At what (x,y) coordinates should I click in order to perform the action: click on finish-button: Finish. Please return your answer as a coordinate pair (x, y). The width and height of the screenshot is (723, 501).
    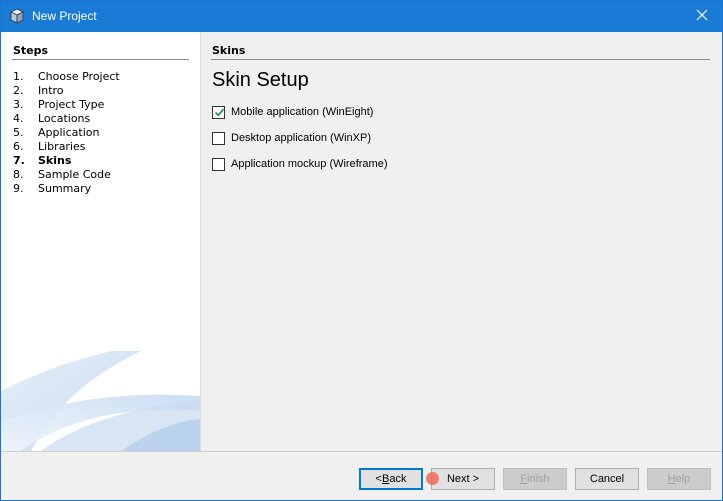
    Looking at the image, I should click on (535, 479).